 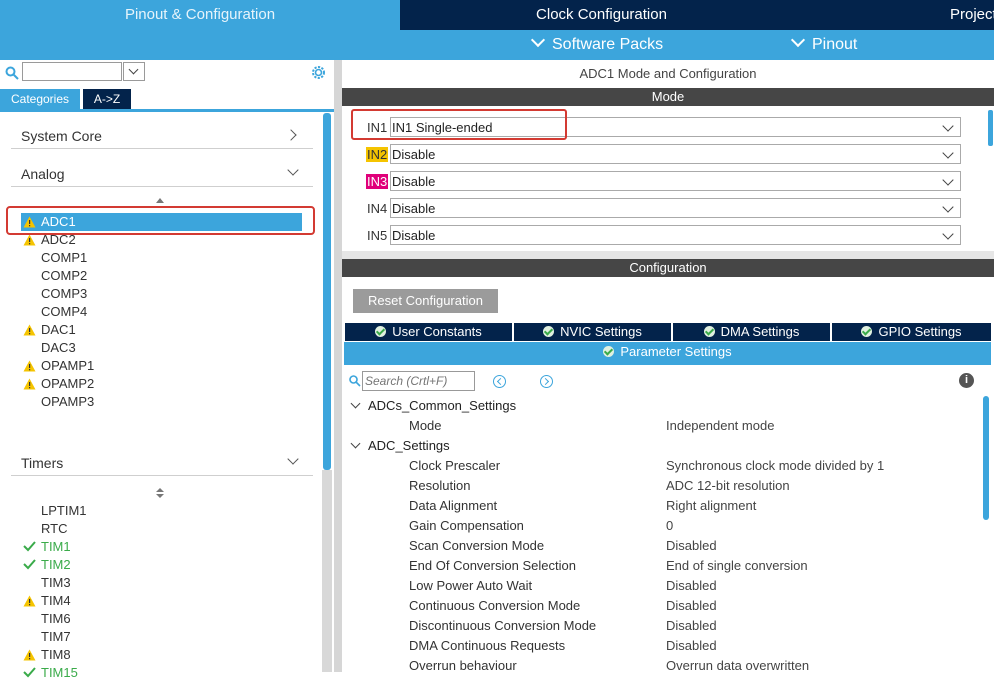 What do you see at coordinates (760, 331) in the screenshot?
I see `tab-label: DMA Settings` at bounding box center [760, 331].